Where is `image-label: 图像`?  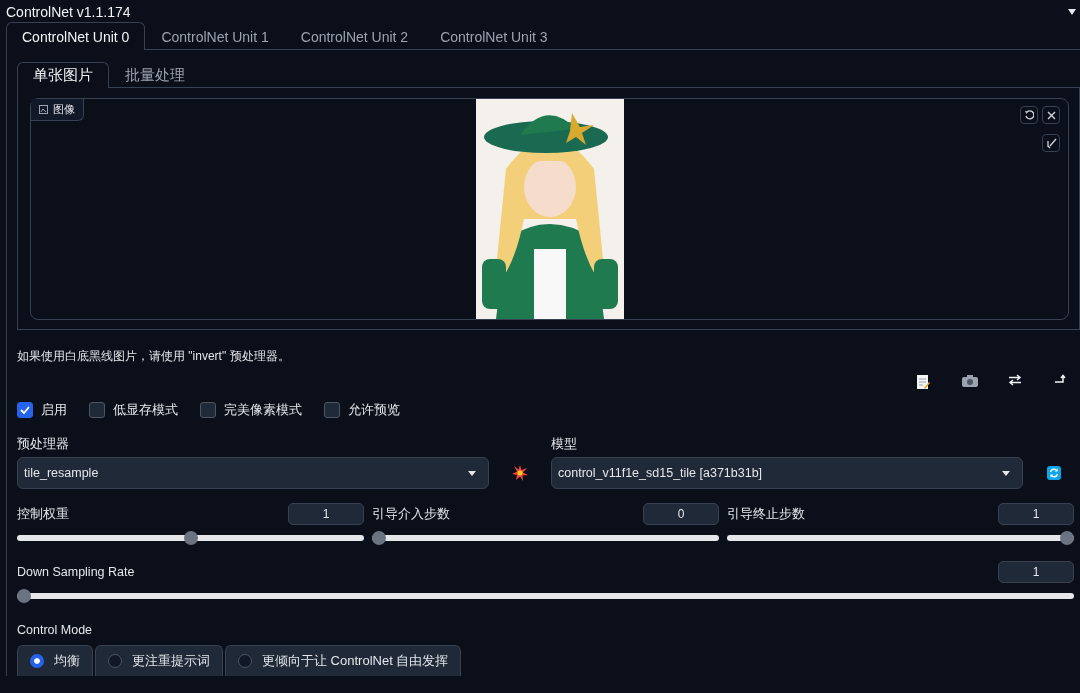 image-label: 图像 is located at coordinates (57, 110).